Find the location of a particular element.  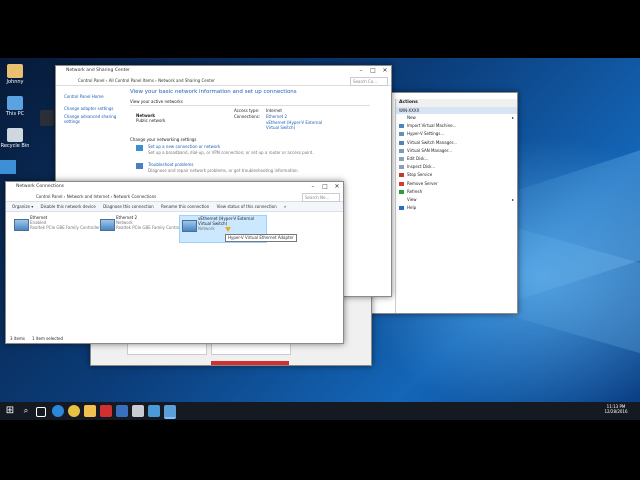

desktop-icon-user: Johnny is located at coordinates (15, 74).